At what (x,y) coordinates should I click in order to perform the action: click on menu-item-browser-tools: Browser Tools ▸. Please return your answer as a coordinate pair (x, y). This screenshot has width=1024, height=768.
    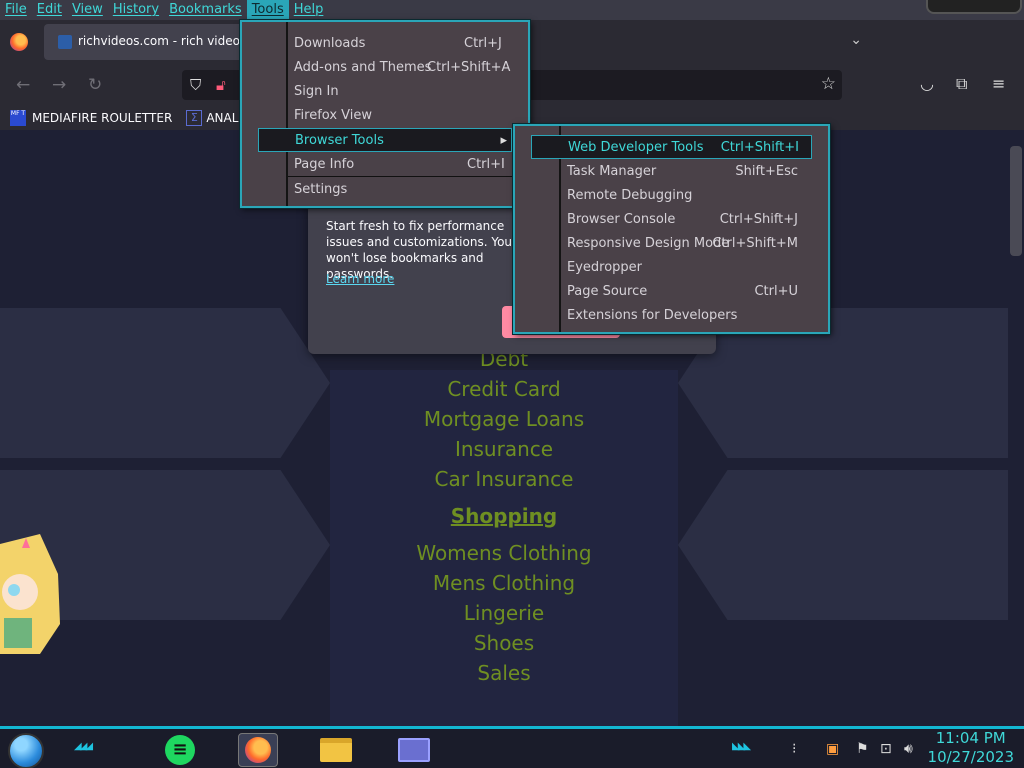
    Looking at the image, I should click on (385, 140).